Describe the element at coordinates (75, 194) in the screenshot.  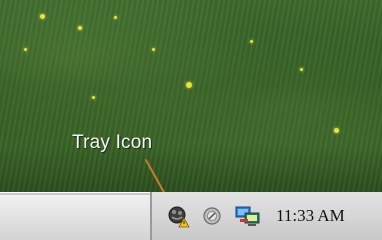
I see `taskbar-bevel` at that location.